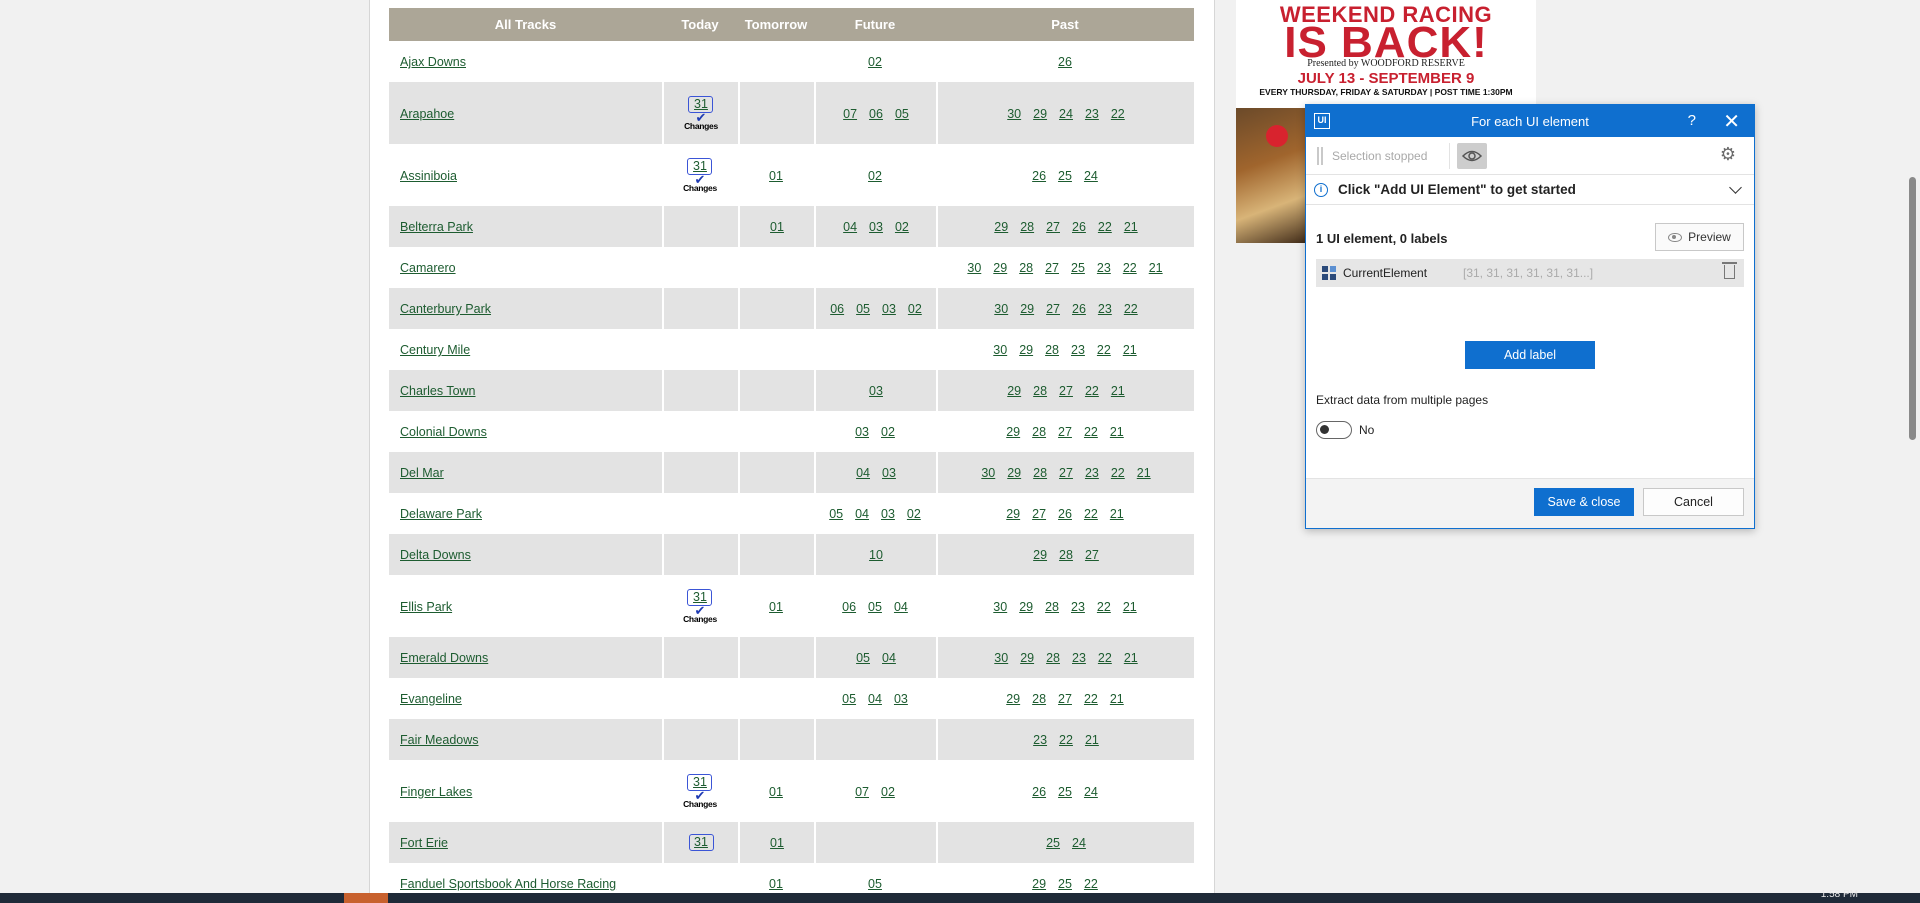 The image size is (1920, 903). What do you see at coordinates (1584, 502) in the screenshot?
I see `save-close-button: Save & close` at bounding box center [1584, 502].